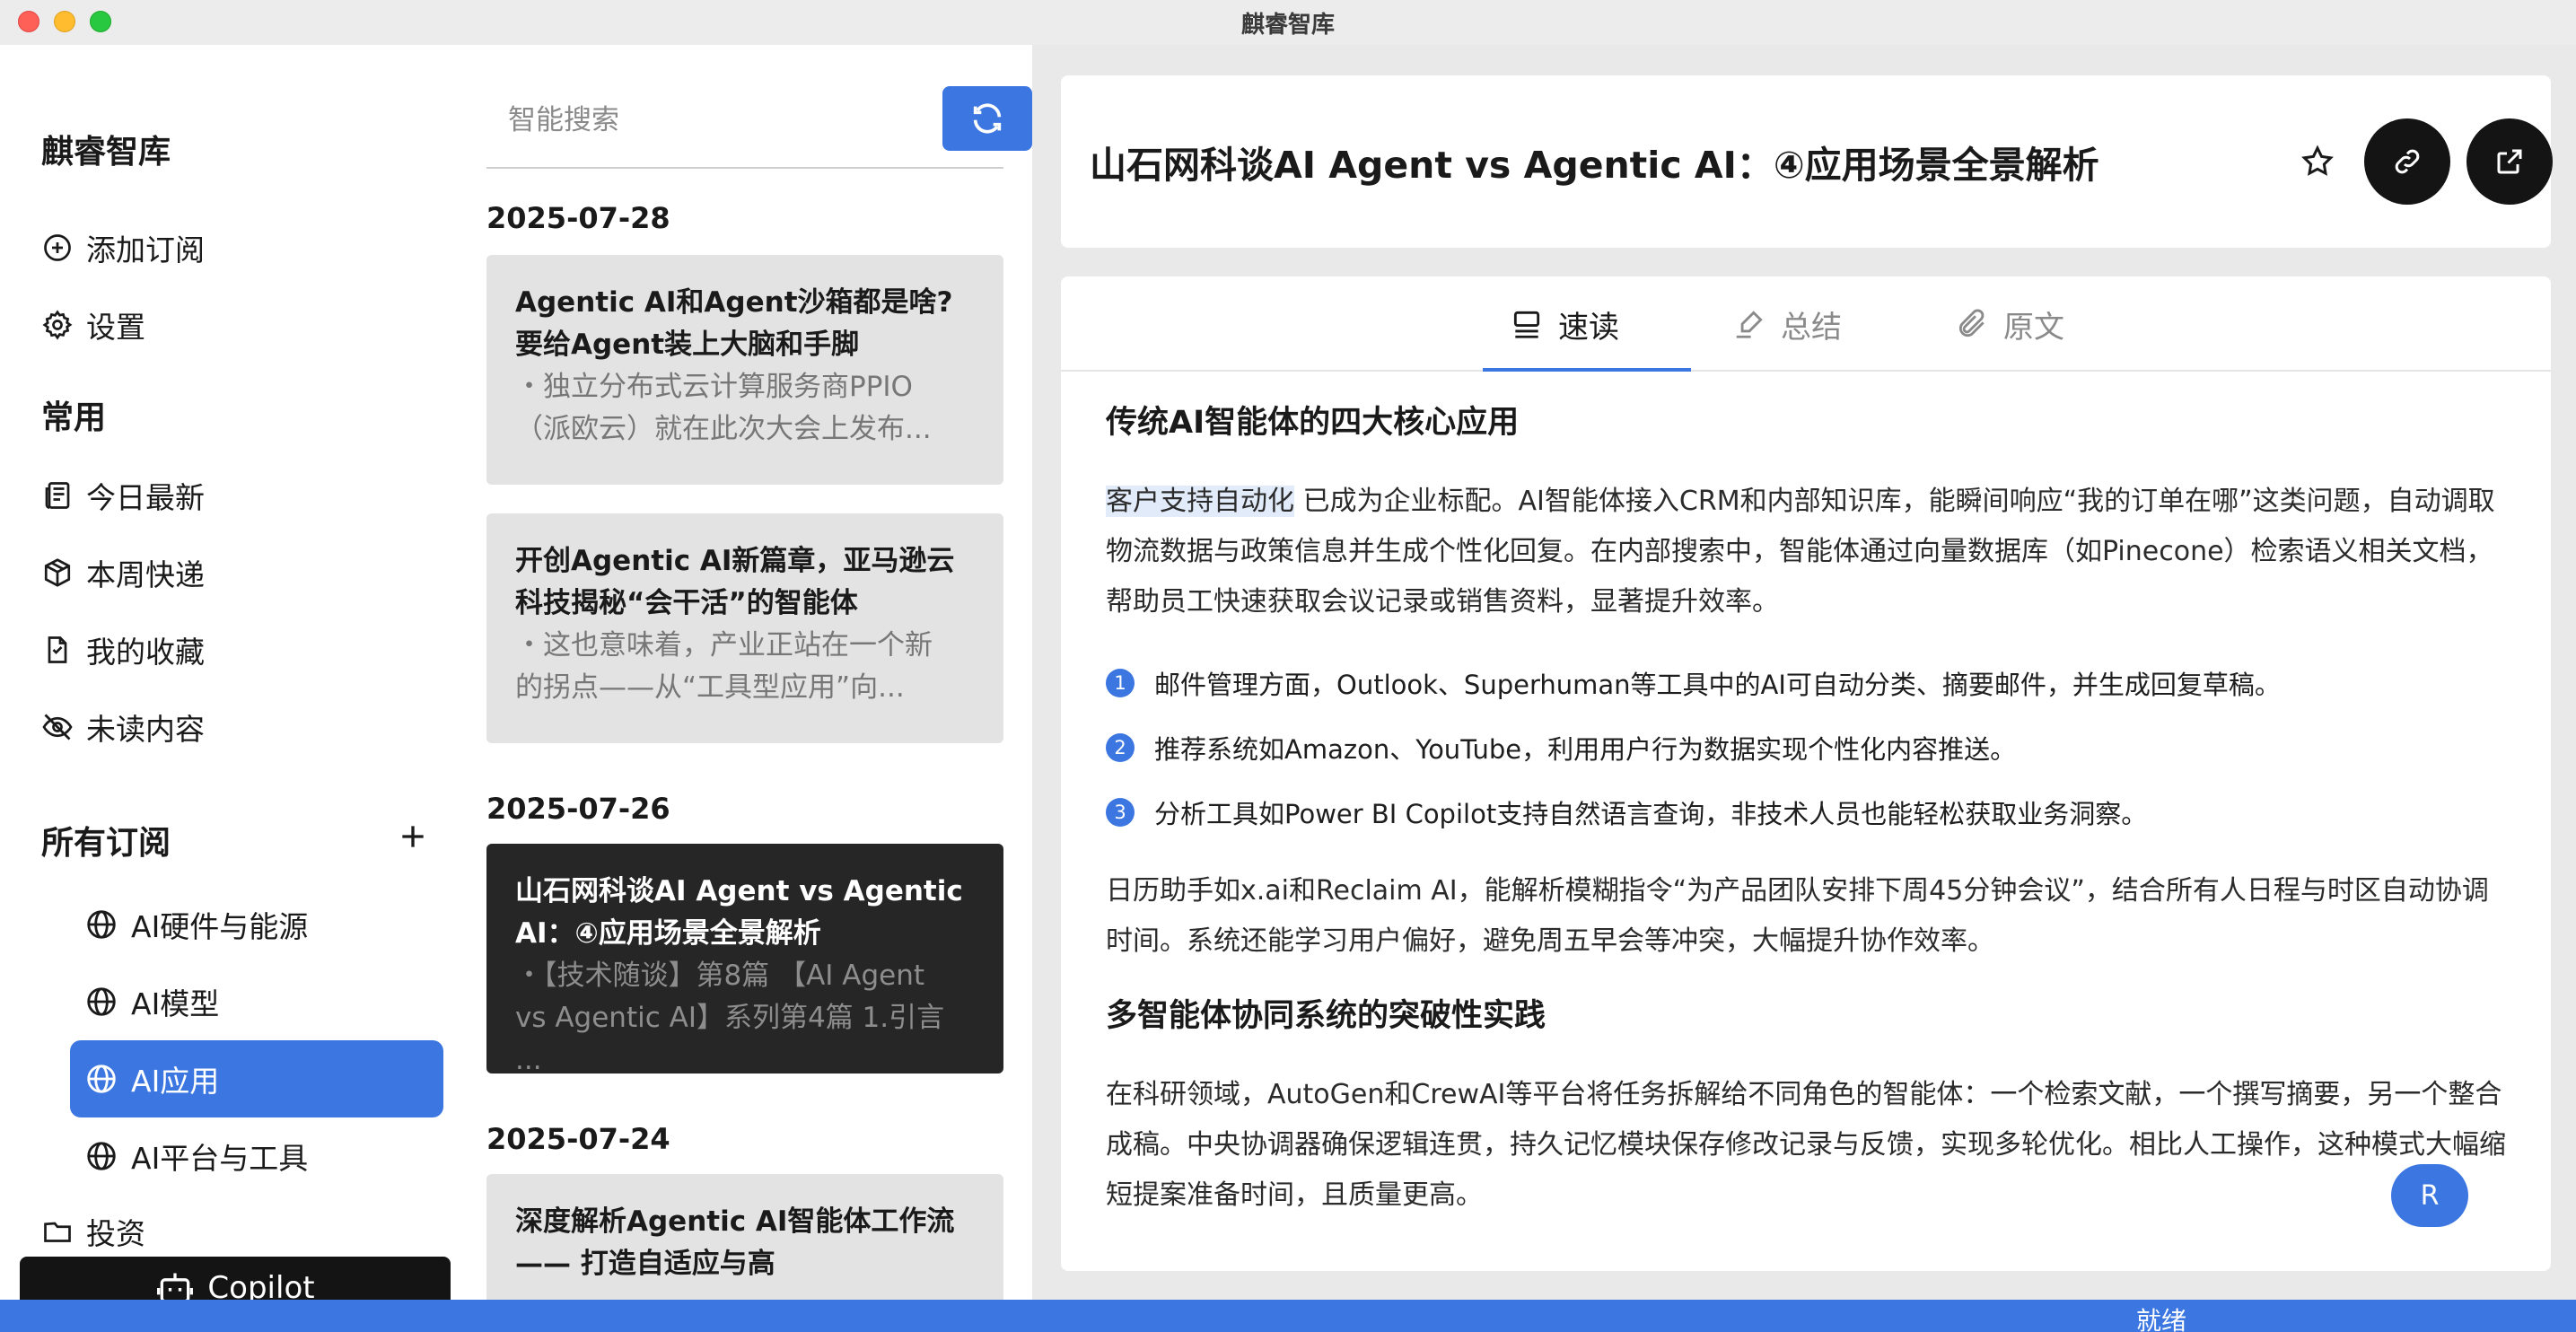  What do you see at coordinates (2161, 1319) in the screenshot?
I see `status-text: 就绪` at bounding box center [2161, 1319].